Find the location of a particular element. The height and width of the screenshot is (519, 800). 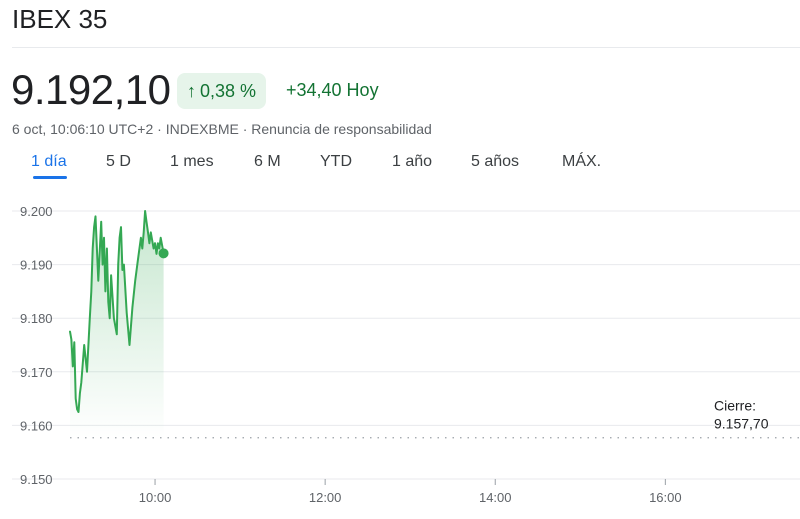

tab-6-months: 6 M is located at coordinates (267, 162).